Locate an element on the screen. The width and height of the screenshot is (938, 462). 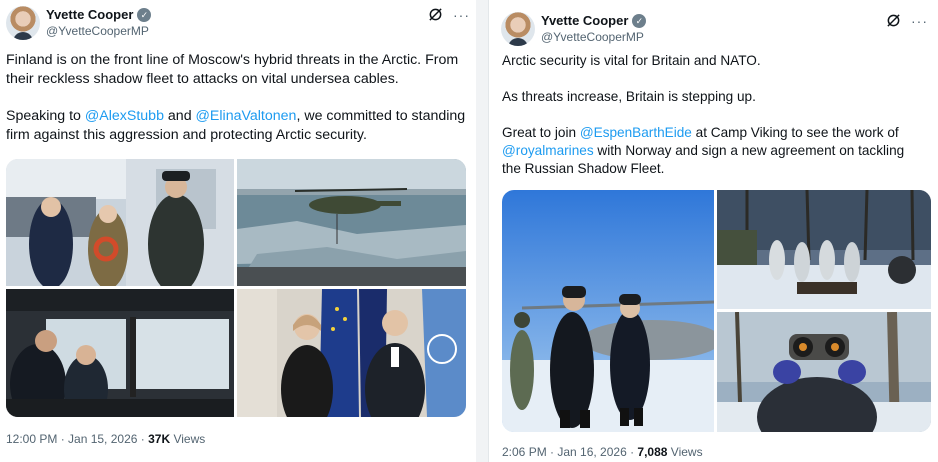
photo-helicopter-ice is located at coordinates (351, 222).